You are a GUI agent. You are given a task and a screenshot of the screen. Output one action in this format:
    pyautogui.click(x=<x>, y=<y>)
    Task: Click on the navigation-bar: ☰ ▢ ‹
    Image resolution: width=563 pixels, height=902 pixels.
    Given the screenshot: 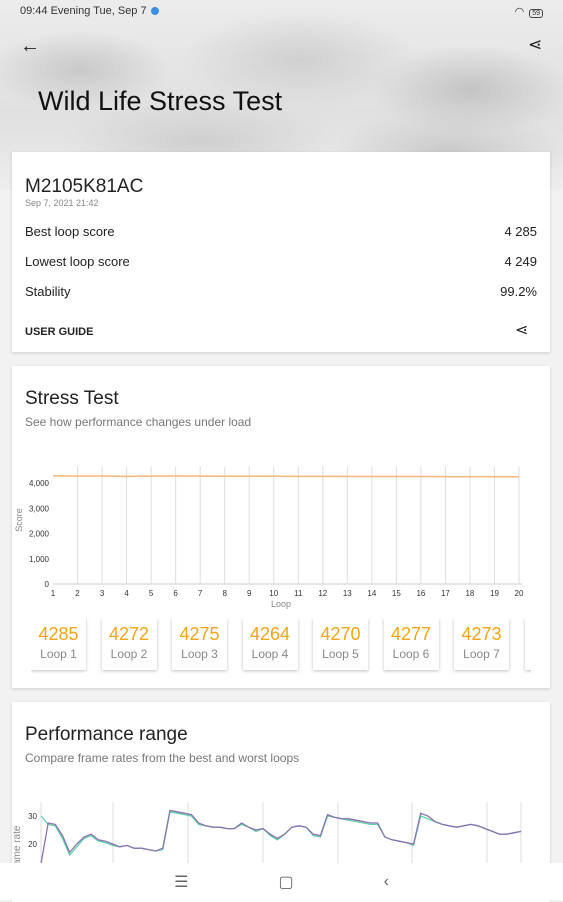 What is the action you would take?
    pyautogui.click(x=281, y=881)
    